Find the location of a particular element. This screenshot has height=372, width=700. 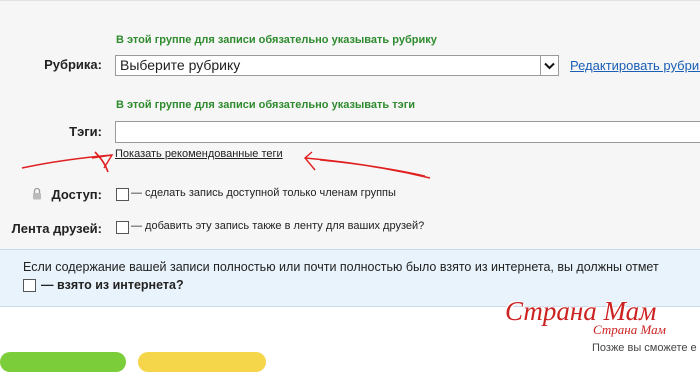

access-checkbox is located at coordinates (122, 194).